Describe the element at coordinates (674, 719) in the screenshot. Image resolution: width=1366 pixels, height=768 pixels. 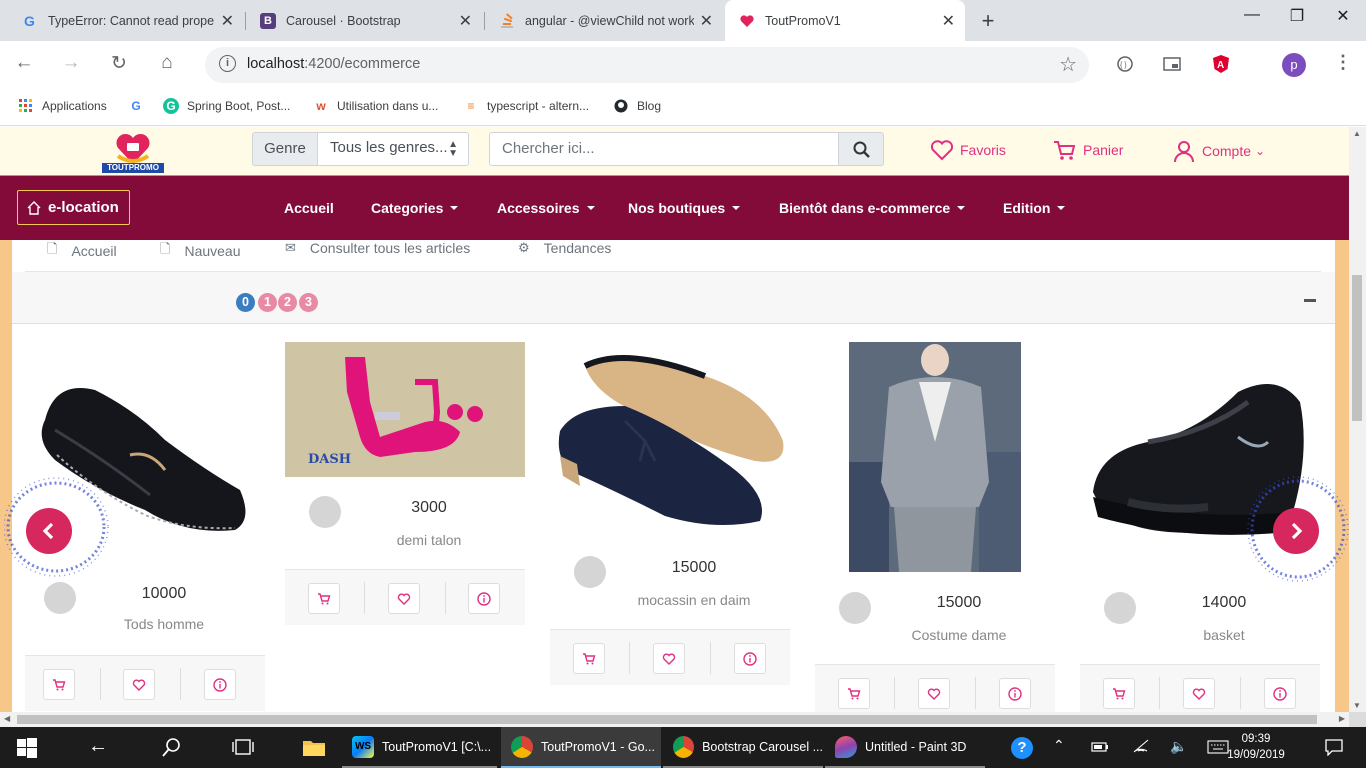
I see `horizontal-scrollbar: ◀ ▶` at that location.